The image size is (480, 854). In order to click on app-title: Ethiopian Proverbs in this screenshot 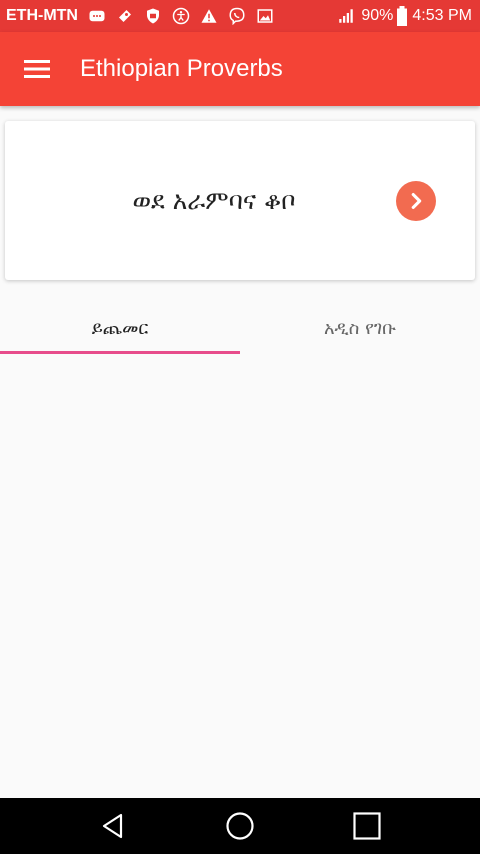, I will do `click(181, 68)`.